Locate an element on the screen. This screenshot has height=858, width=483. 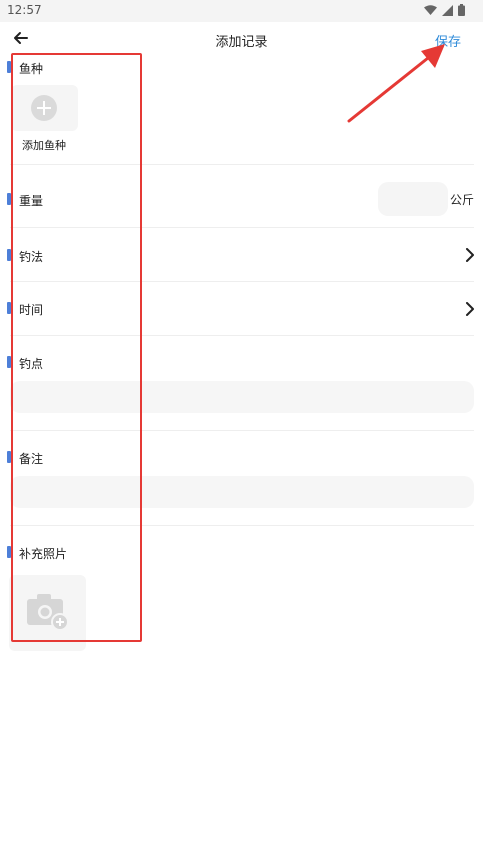
weight-unit: 公斤 is located at coordinates (462, 200).